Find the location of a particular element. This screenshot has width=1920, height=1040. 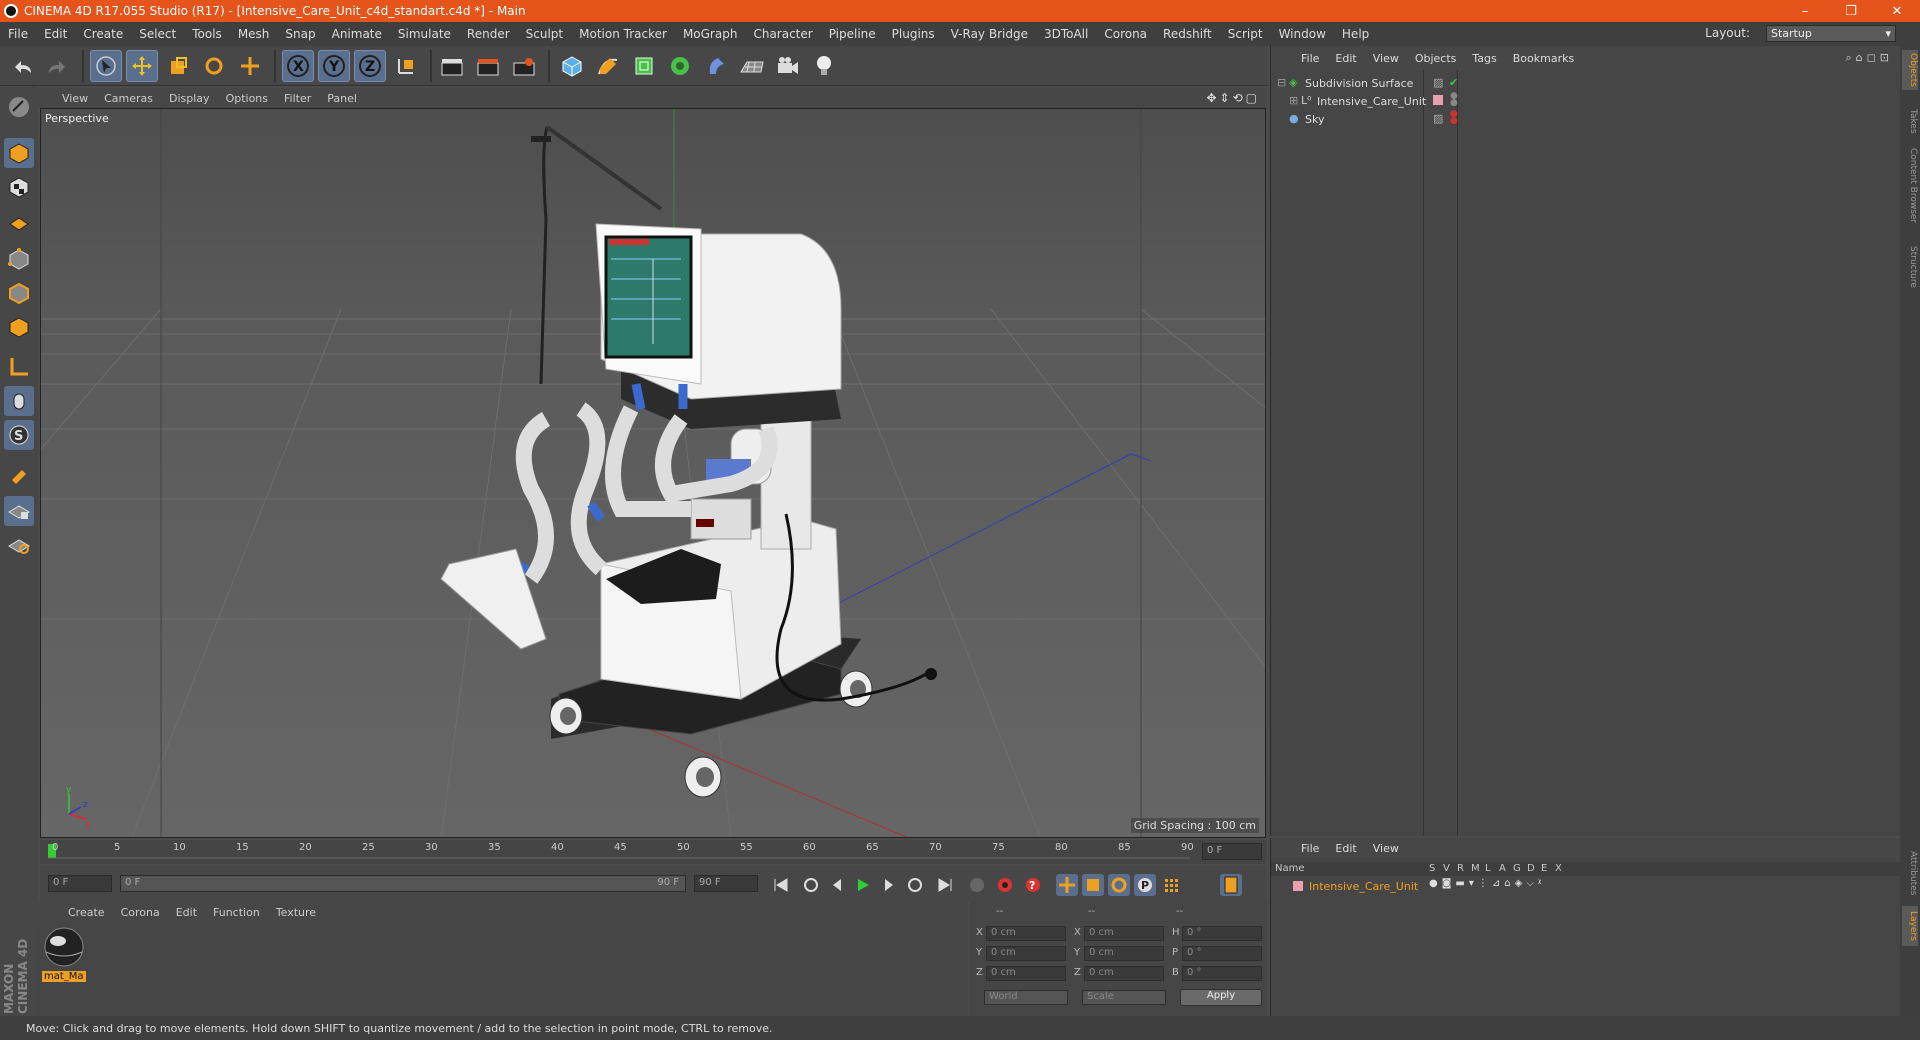

menu-render: Render is located at coordinates (488, 34).